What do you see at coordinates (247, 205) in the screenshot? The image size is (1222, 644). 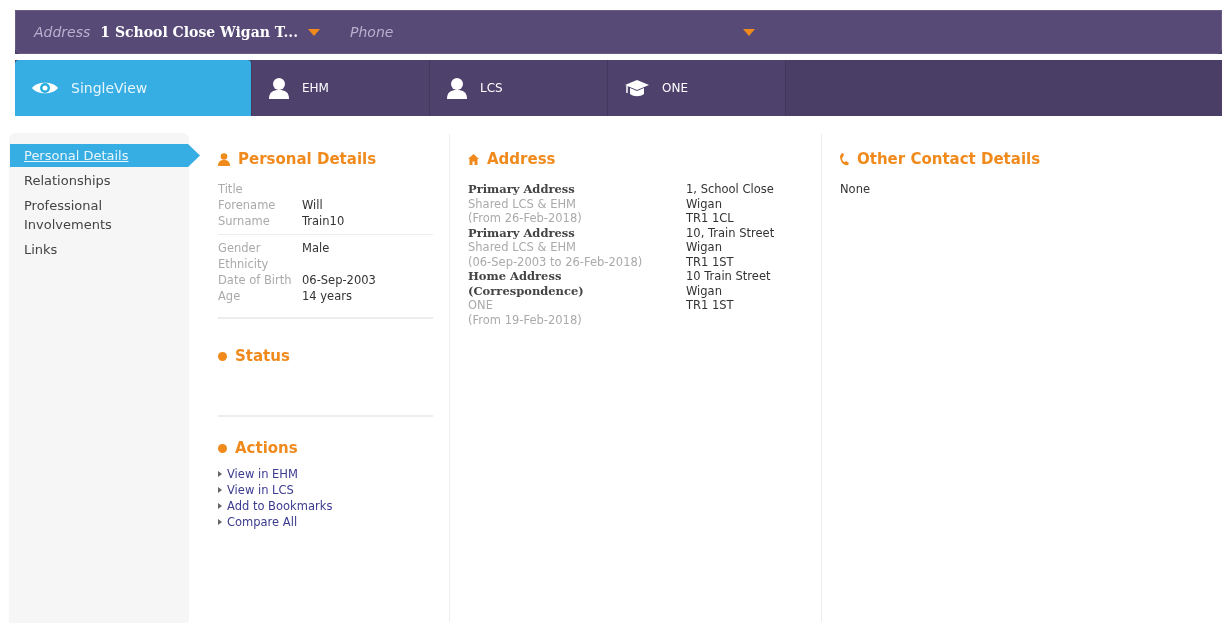 I see `field-label: Forename` at bounding box center [247, 205].